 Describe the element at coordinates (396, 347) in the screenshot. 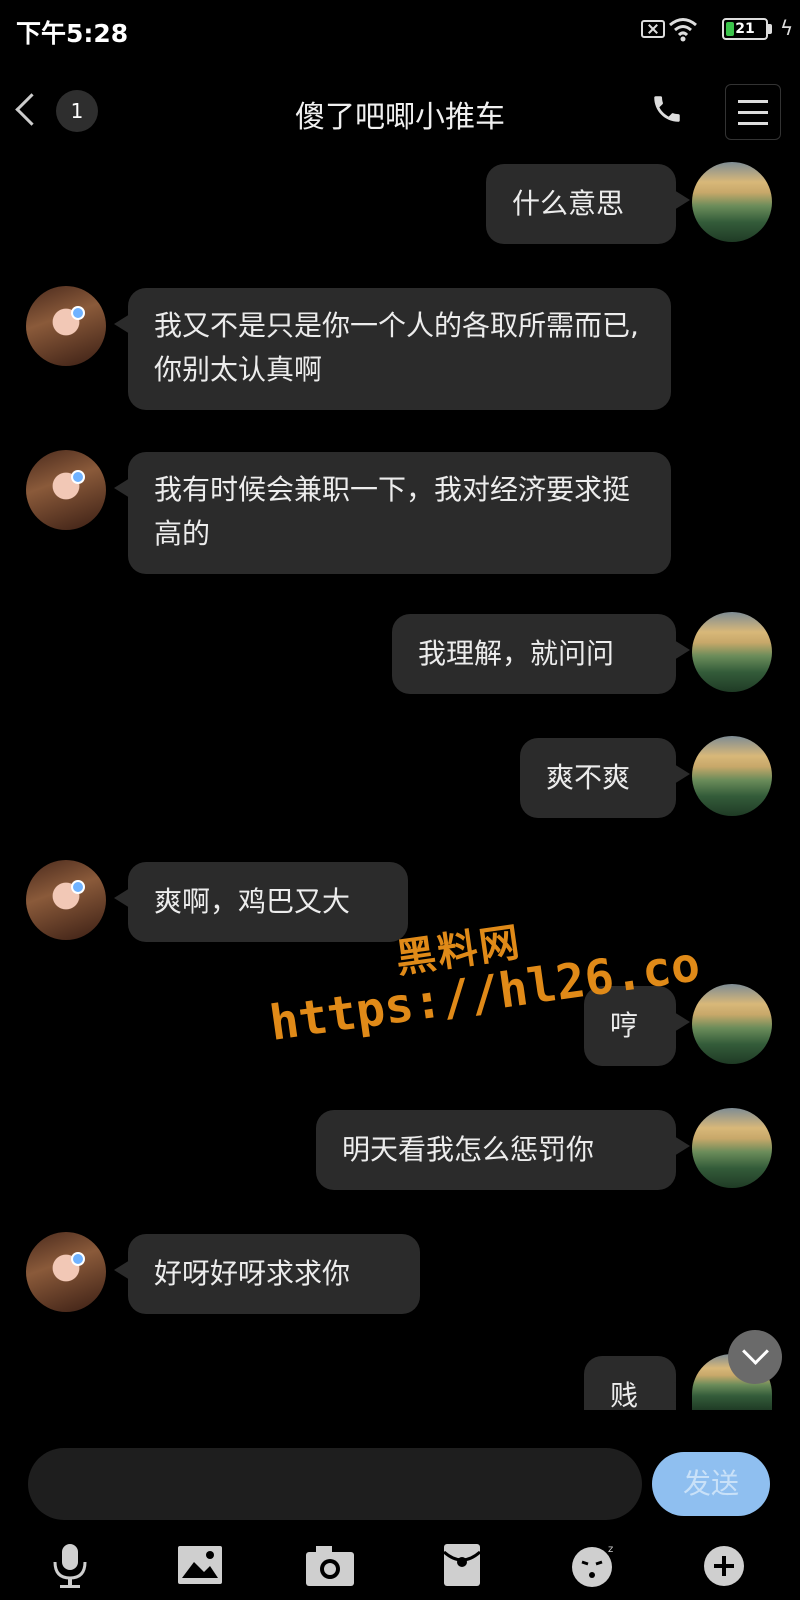

I see `message-text: 我又不是只是你一个人的各取所需而已,你别太认真啊` at that location.